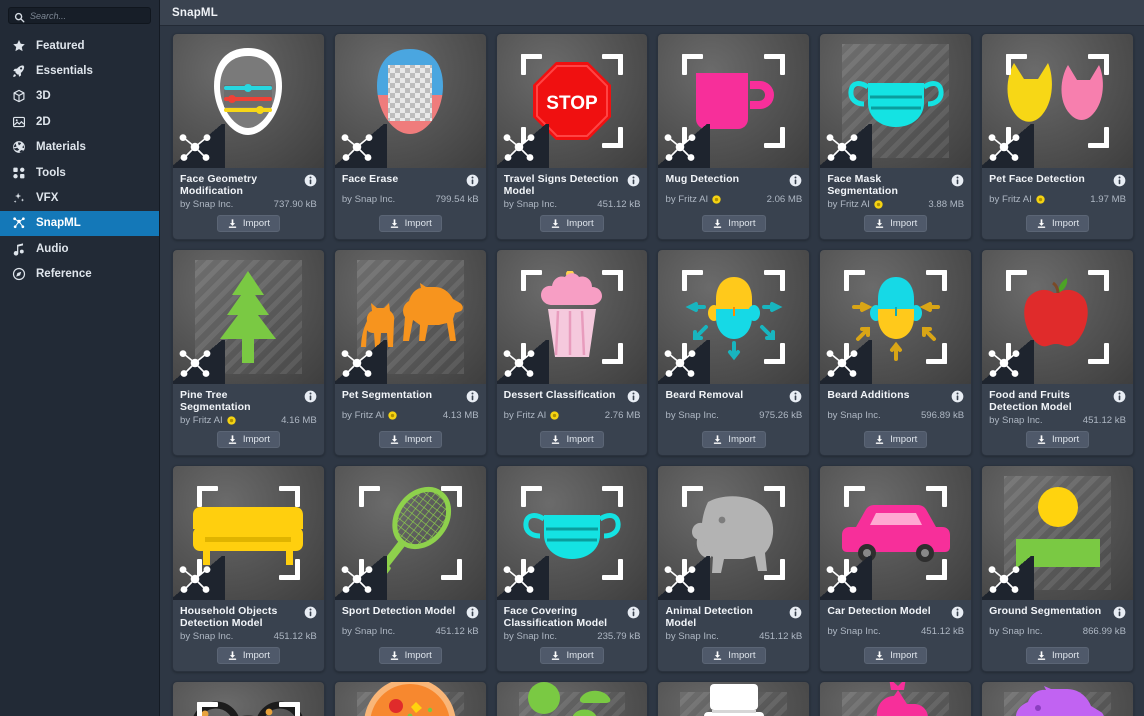  Describe the element at coordinates (394, 439) in the screenshot. I see `download-icon` at that location.